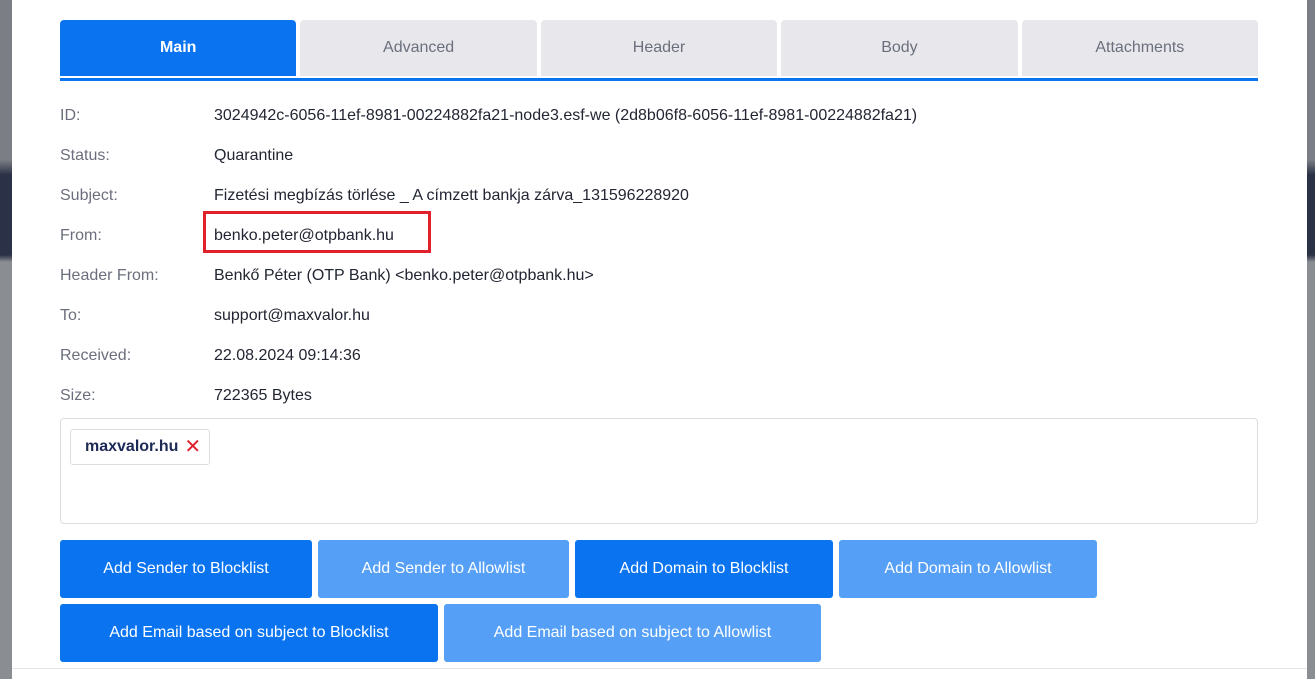 This screenshot has width=1315, height=679. I want to click on backdrop-left, so click(6, 339).